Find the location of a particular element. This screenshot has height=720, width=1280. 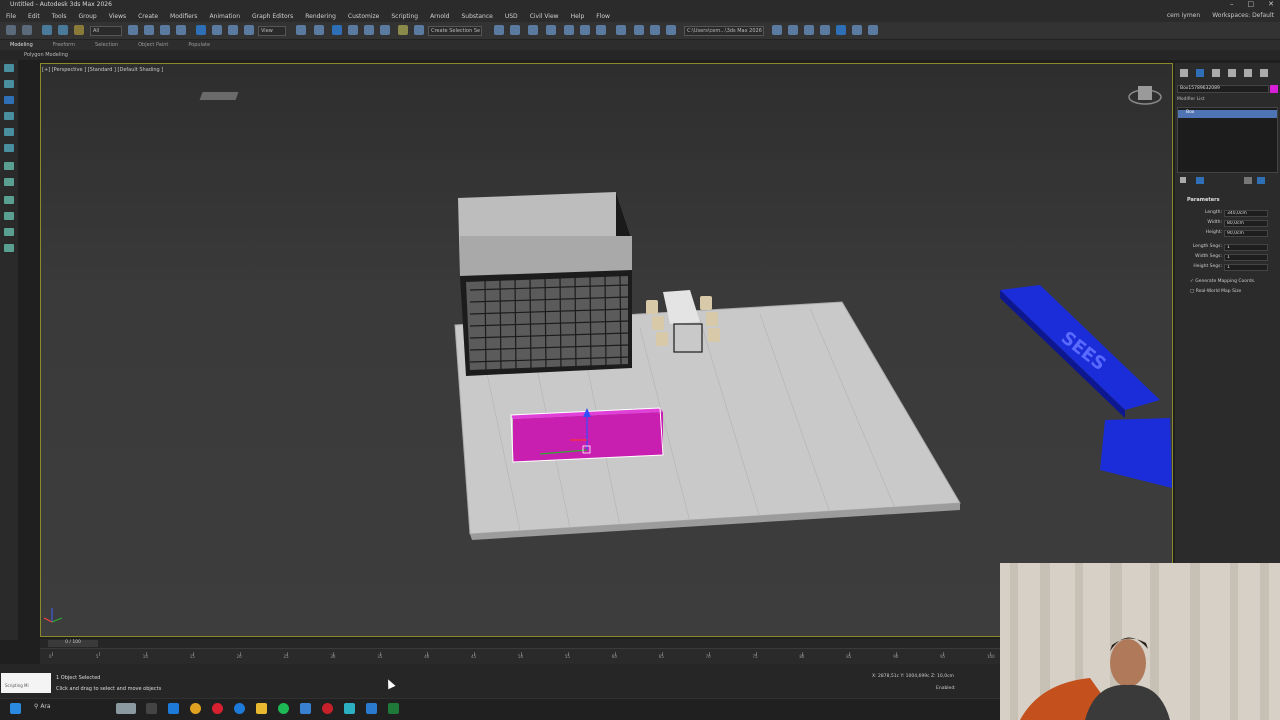

percent-snap-icon is located at coordinates (369, 30).